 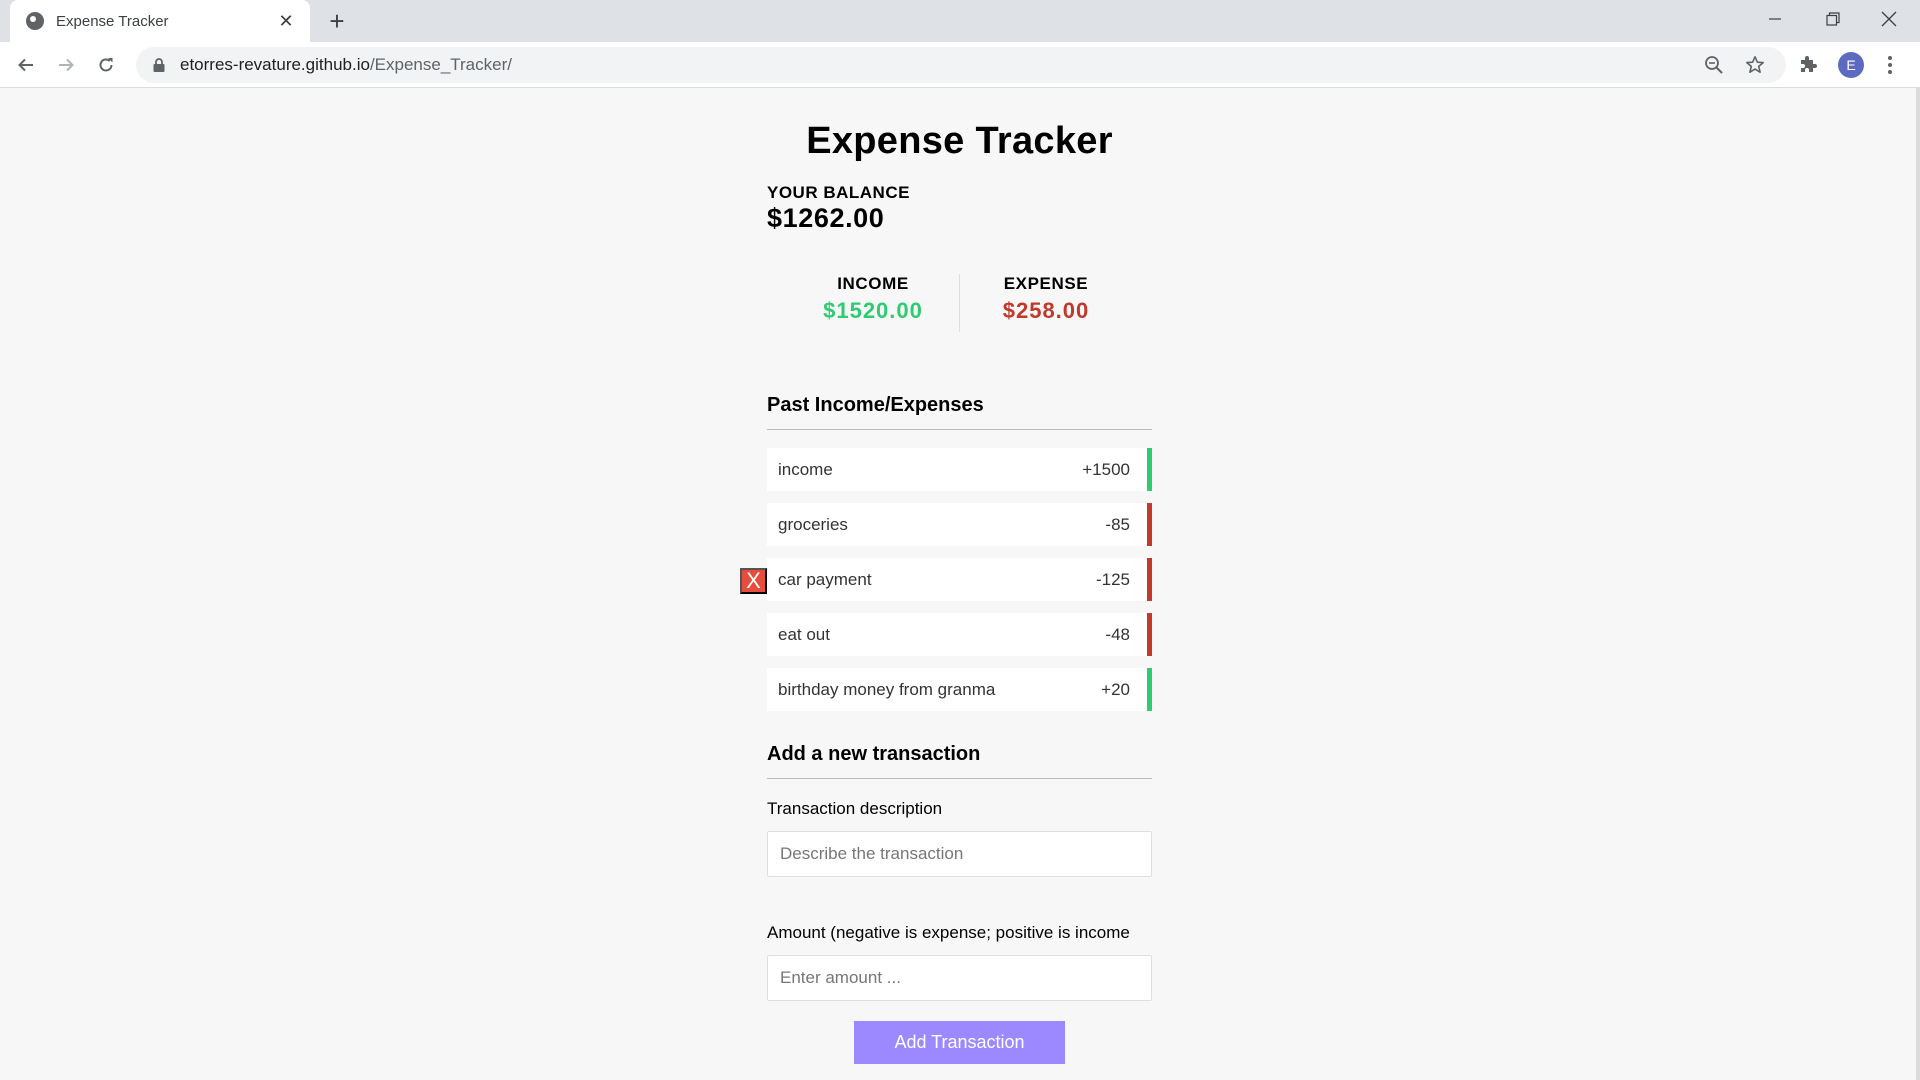 I want to click on income-expense-summary: INCOME $1520.00 EXPENSE $258.00, so click(x=959, y=303).